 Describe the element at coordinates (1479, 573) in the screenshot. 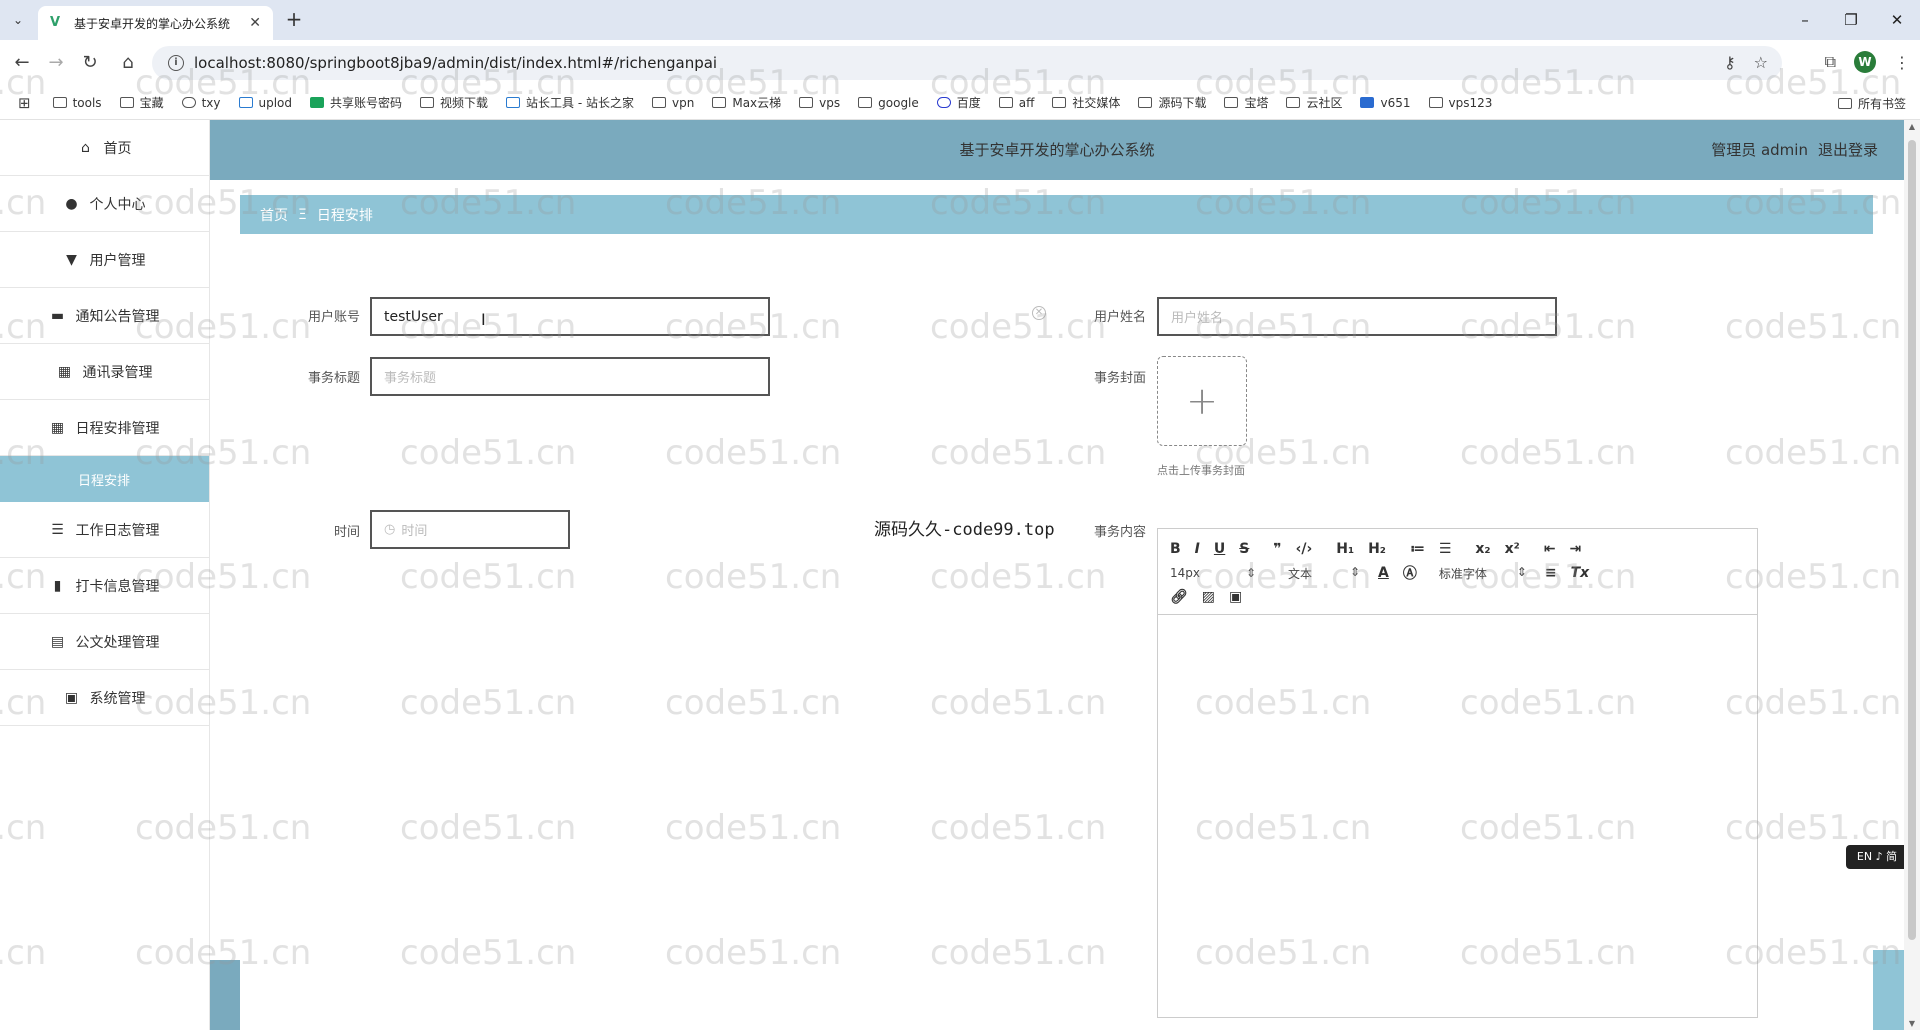

I see `font-family-select: 标准字体 ⇕` at that location.